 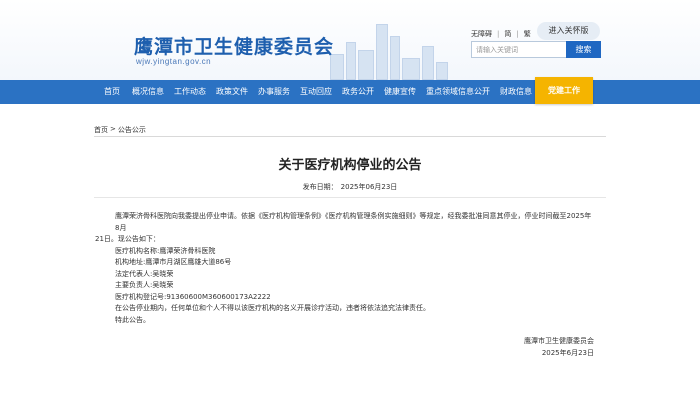 What do you see at coordinates (132, 319) in the screenshot?
I see `paragraph-line: 特此公告。` at bounding box center [132, 319].